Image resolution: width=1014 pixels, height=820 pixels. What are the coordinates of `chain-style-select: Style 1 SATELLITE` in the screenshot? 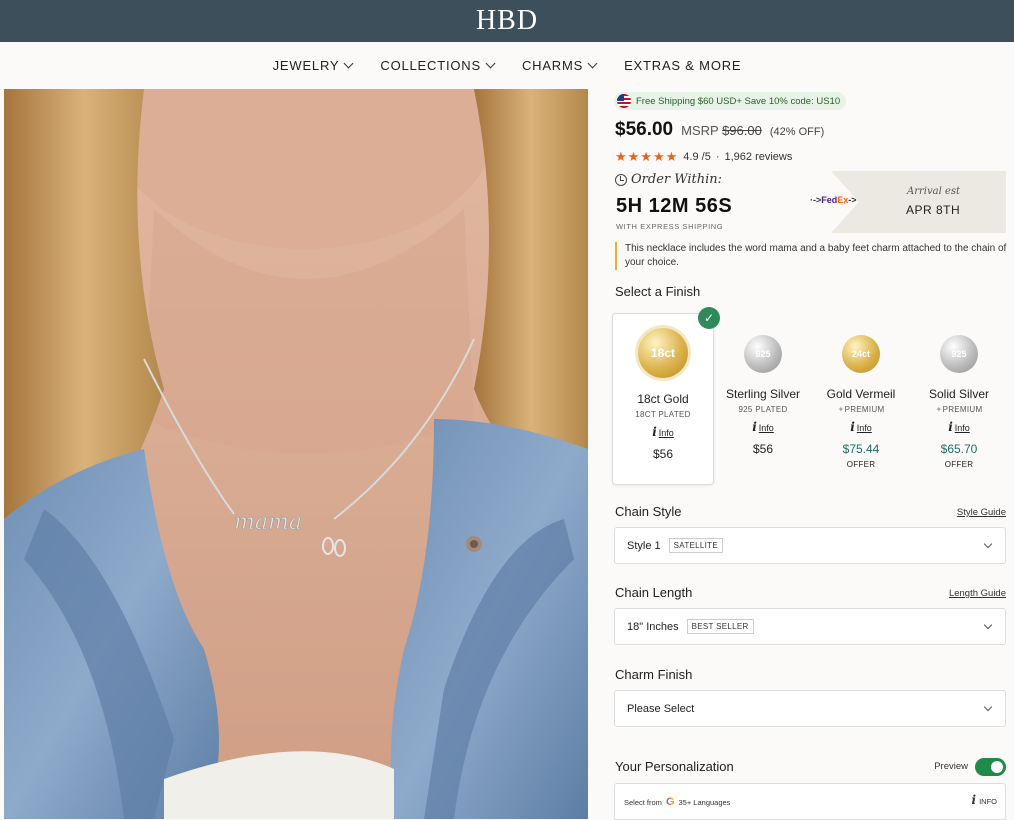 It's located at (810, 545).